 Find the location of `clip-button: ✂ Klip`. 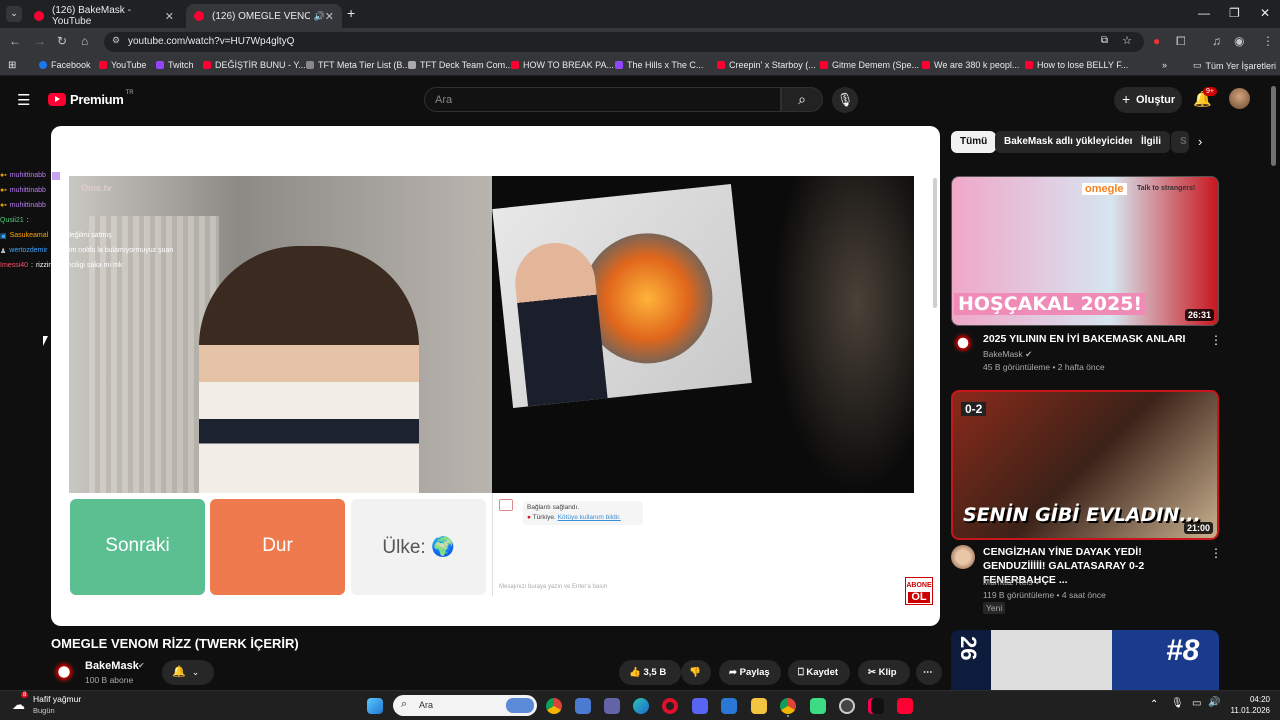

clip-button: ✂ Klip is located at coordinates (884, 672).